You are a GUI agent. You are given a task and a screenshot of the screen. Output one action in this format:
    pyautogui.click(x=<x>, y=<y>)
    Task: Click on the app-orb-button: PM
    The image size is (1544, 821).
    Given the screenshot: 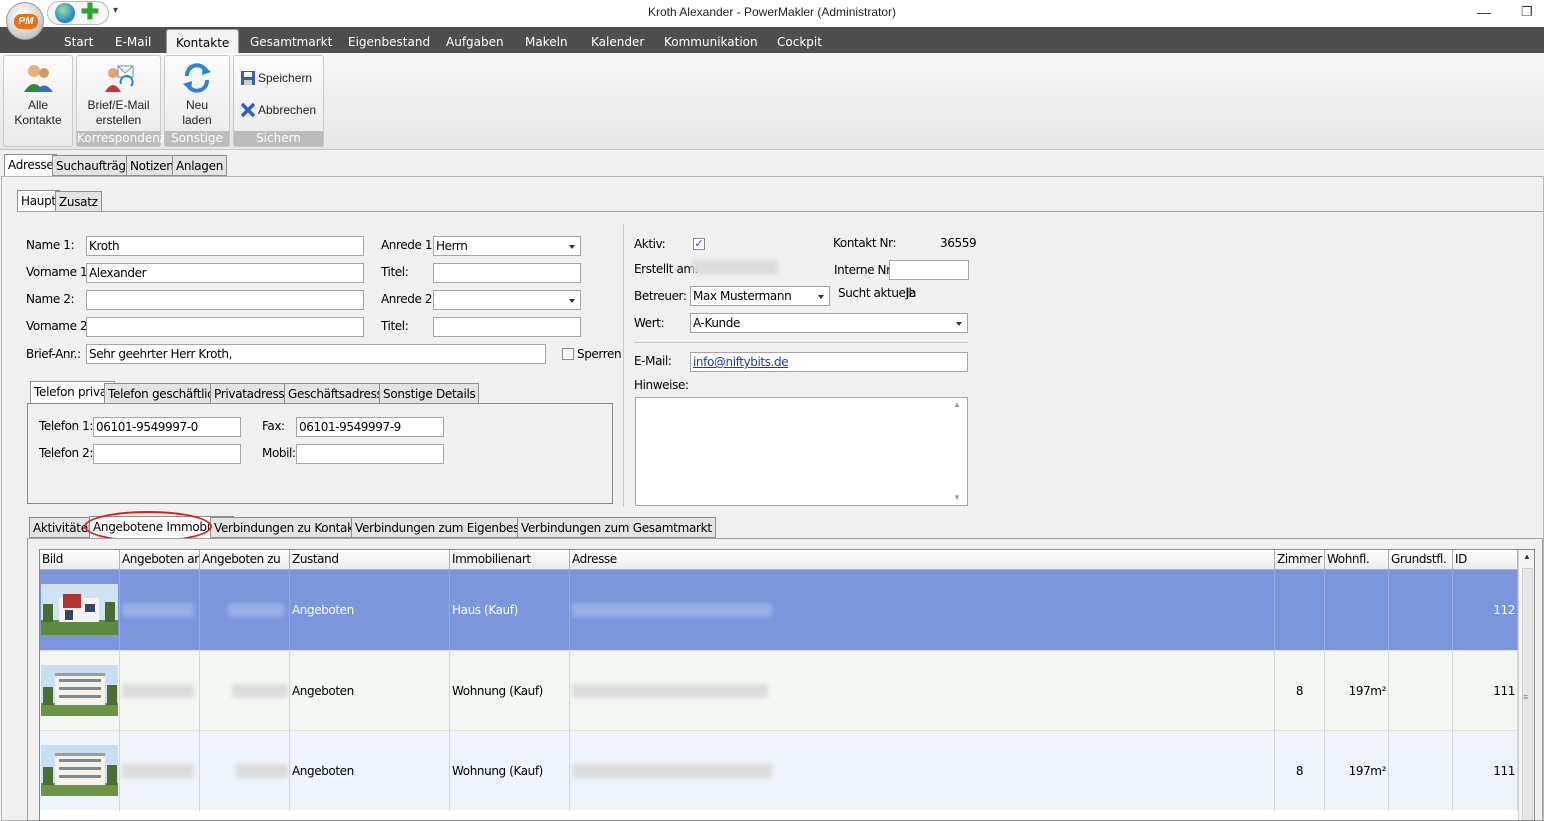 What is the action you would take?
    pyautogui.click(x=25, y=21)
    